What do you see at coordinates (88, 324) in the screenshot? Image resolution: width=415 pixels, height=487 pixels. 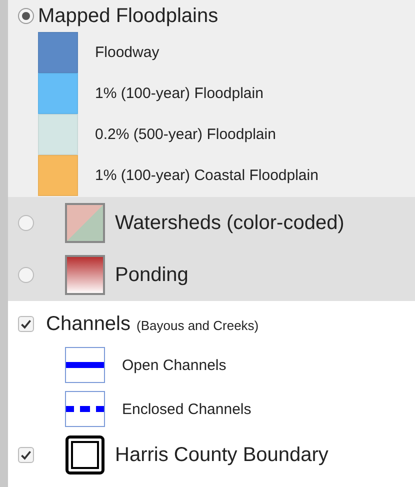 I see `layer-label: Channels` at bounding box center [88, 324].